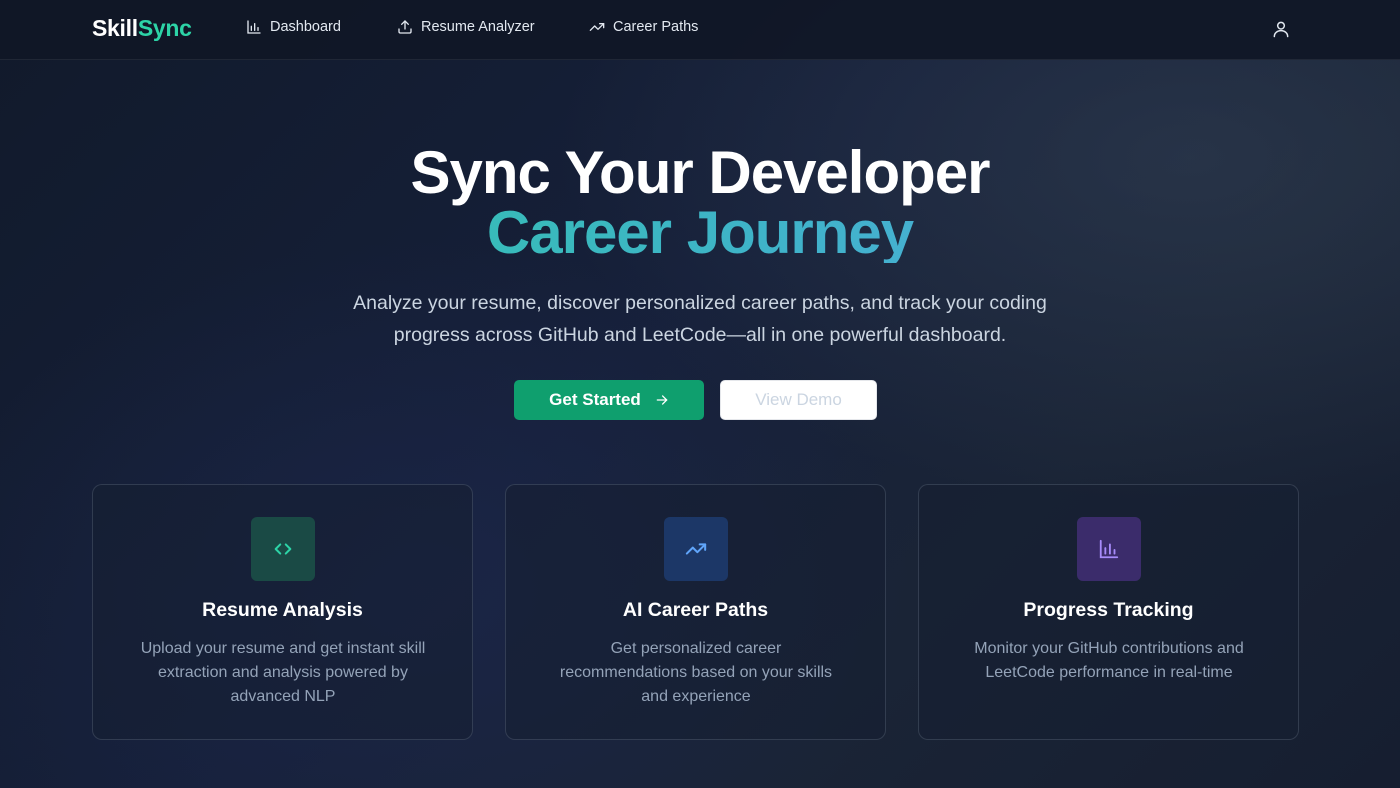 The width and height of the screenshot is (1400, 788). I want to click on card-title: AI Career Paths, so click(695, 610).